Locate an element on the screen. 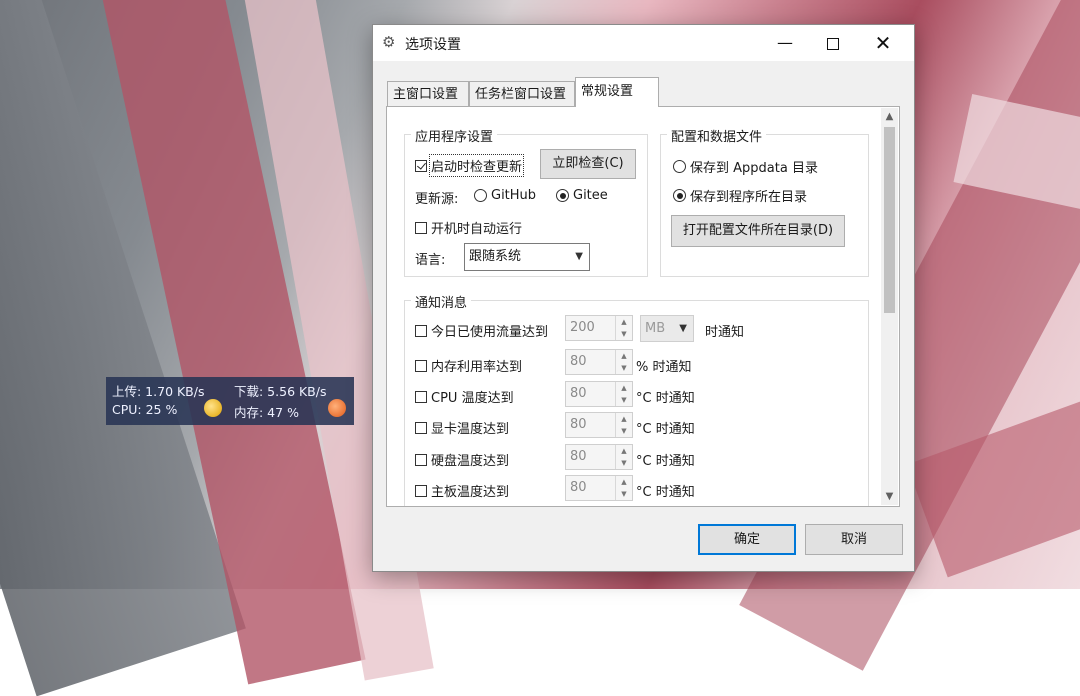 The width and height of the screenshot is (1080, 696). open-config-dir-button: 打开配置文件所在目录(D) is located at coordinates (758, 231).